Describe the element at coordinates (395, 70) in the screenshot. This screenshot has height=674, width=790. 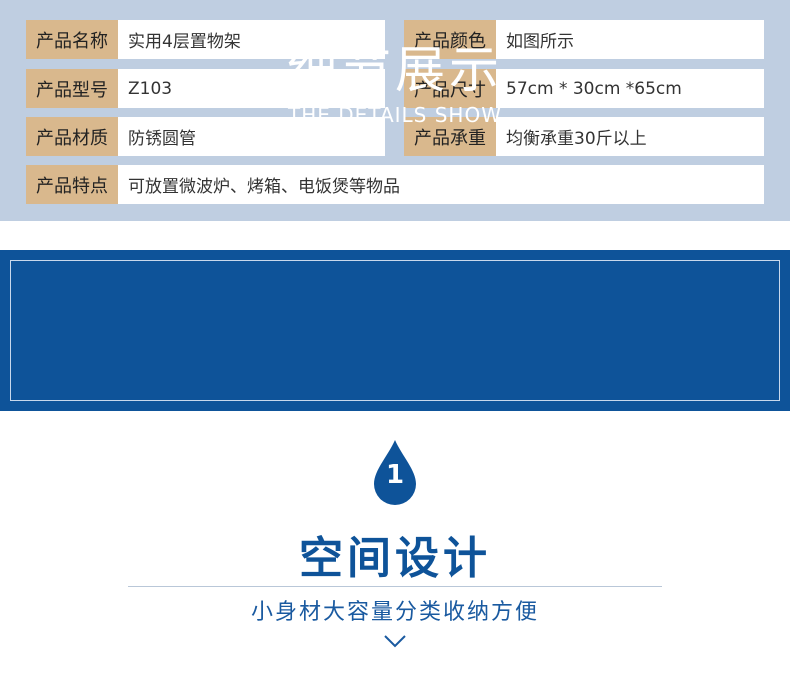
I see `banner-title: 细节展示` at that location.